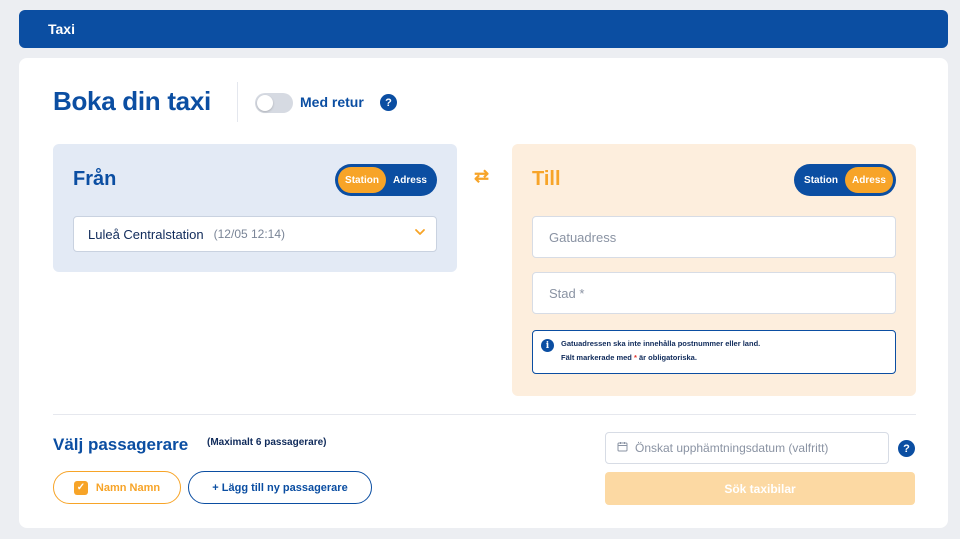  What do you see at coordinates (635, 357) in the screenshot?
I see `required-star: *` at bounding box center [635, 357].